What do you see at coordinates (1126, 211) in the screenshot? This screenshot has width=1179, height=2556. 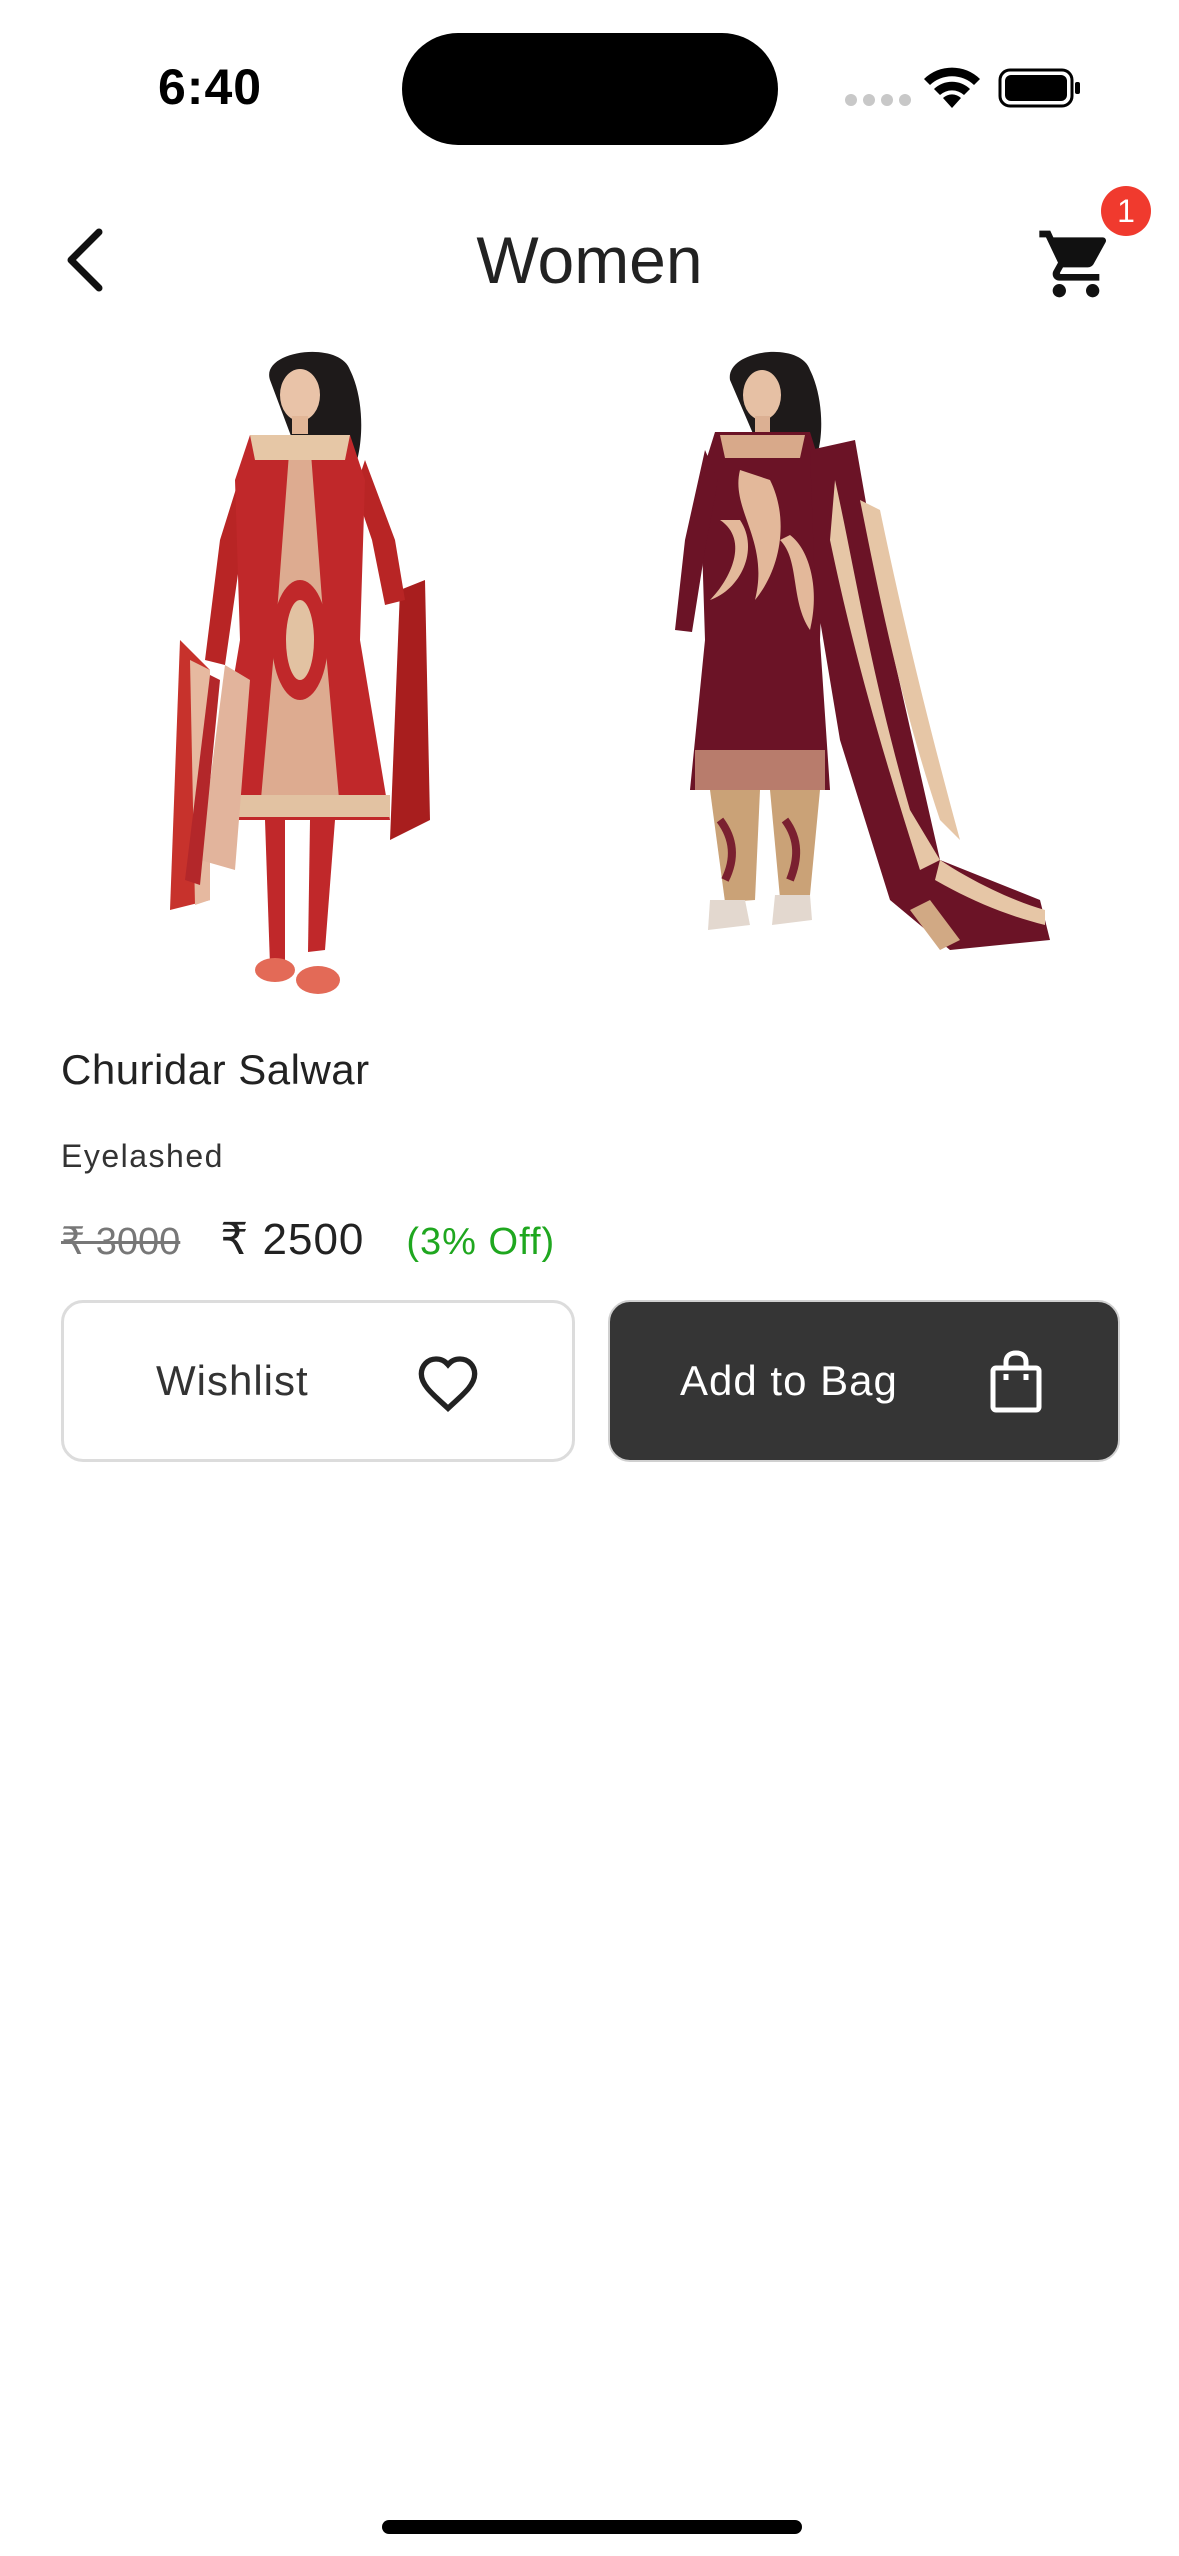 I see `cart-count-badge: 1` at bounding box center [1126, 211].